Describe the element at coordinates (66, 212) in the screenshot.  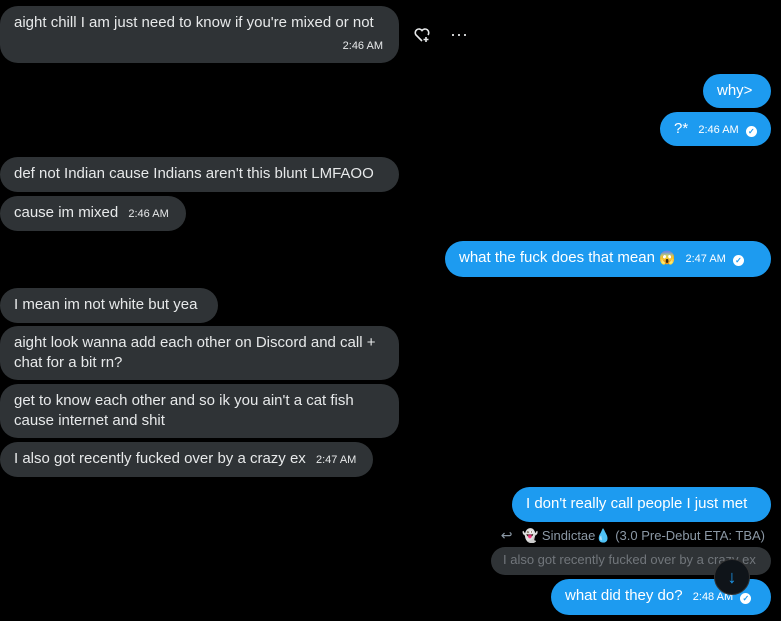
I see `message-text: cause im mixed` at that location.